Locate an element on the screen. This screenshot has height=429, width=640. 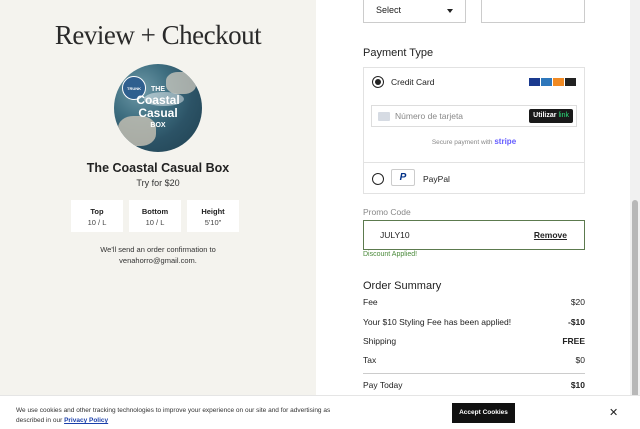
secure-payment-note: Secure payment with stripe is located at coordinates (474, 141).